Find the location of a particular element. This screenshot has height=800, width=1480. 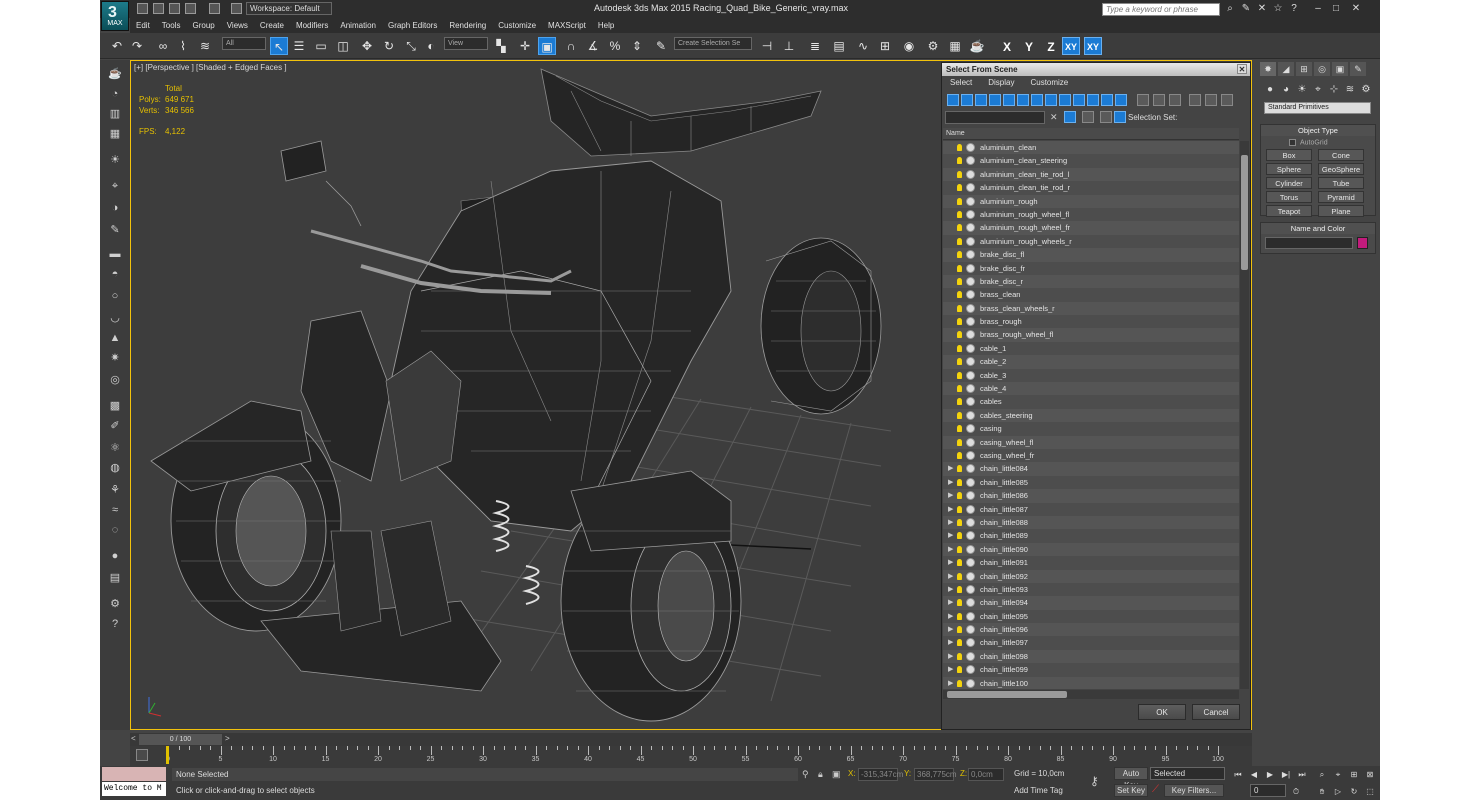

select-rotate-icon: ↻ is located at coordinates (389, 46).